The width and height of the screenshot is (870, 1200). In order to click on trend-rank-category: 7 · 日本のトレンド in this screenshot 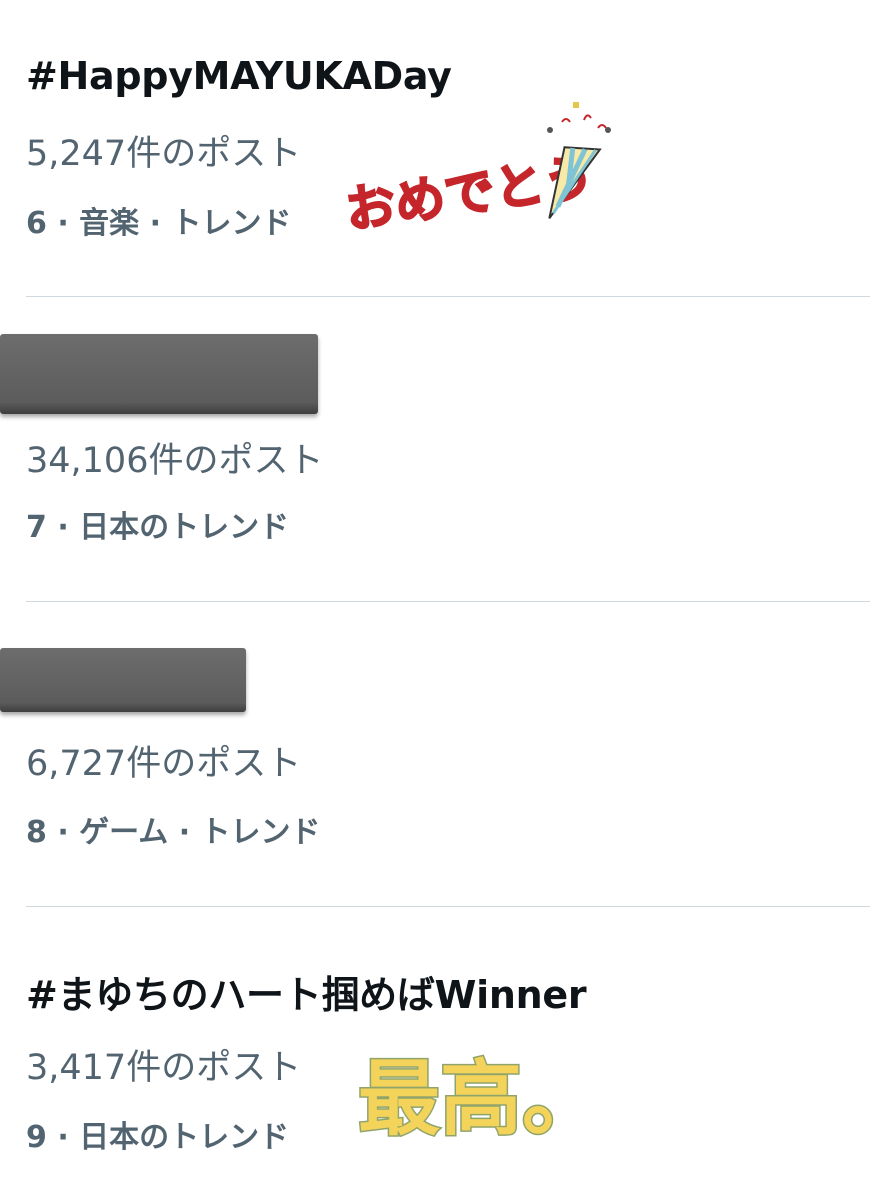, I will do `click(158, 527)`.